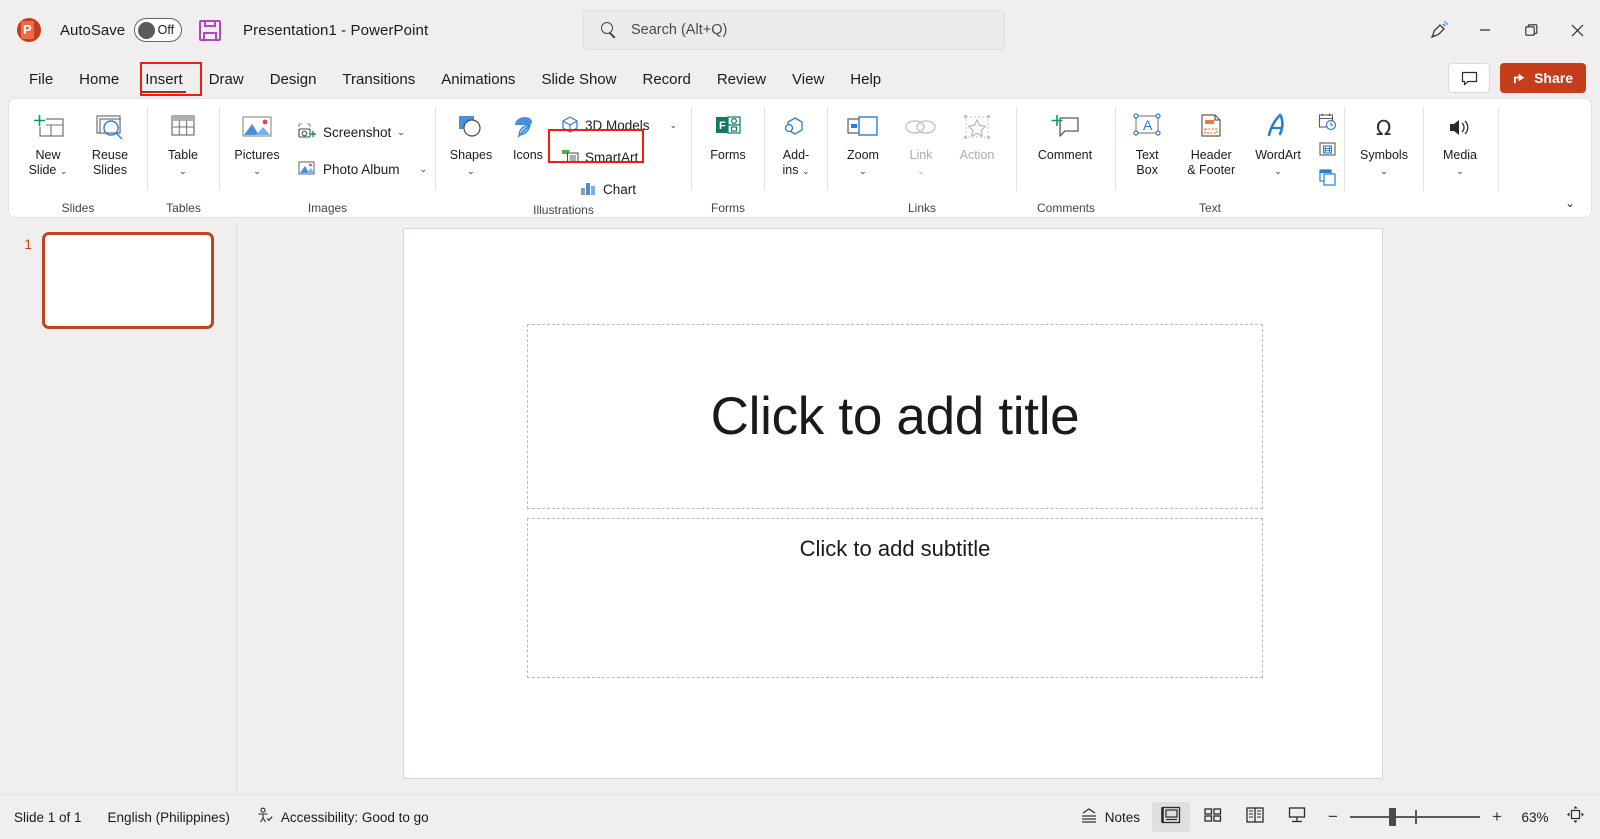 Image resolution: width=1600 pixels, height=839 pixels. I want to click on fit-to-window-icon, so click(1575, 817).